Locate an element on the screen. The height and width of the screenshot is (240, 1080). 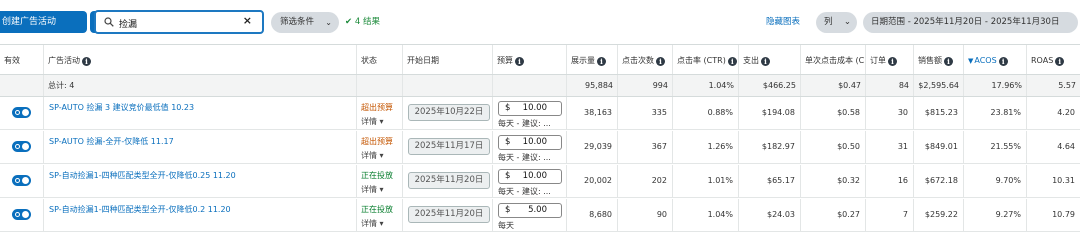
header-spend: 支出 i is located at coordinates (769, 59).